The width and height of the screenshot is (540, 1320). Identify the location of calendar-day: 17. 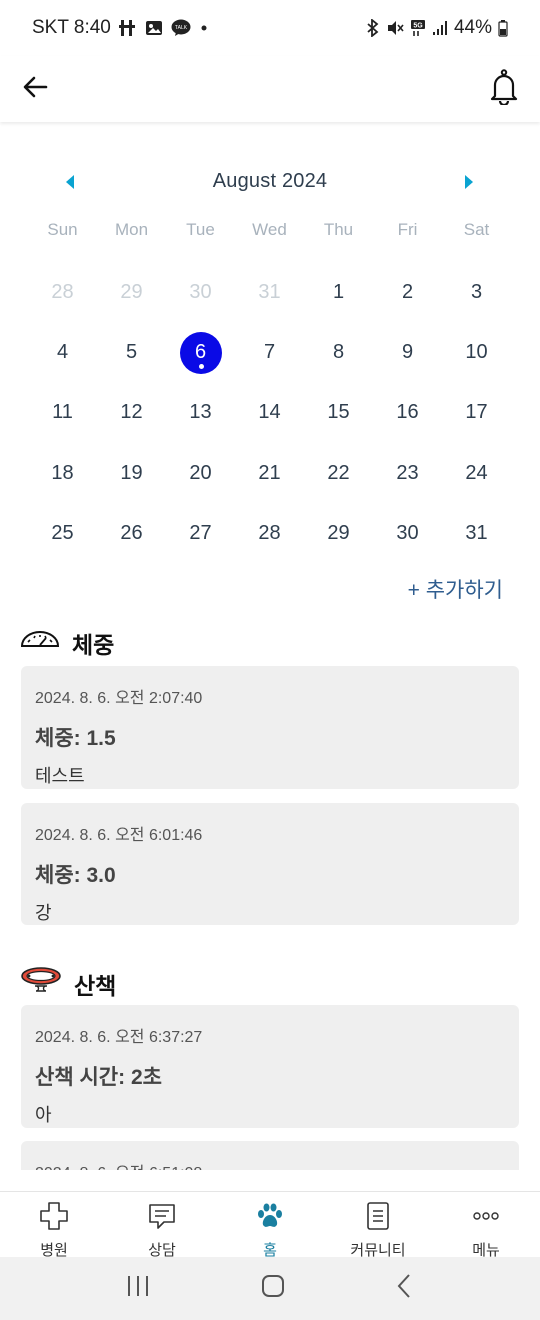
(476, 413).